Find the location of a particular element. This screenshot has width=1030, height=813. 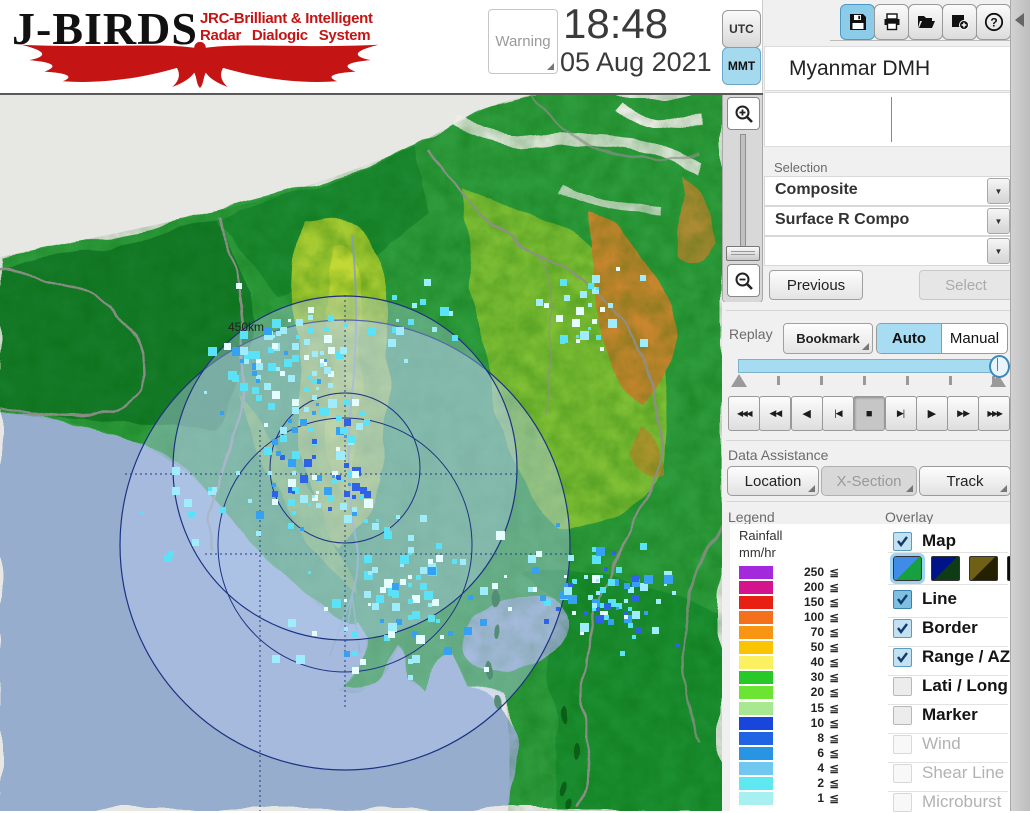

rewind-button: ◀◀ is located at coordinates (775, 413).